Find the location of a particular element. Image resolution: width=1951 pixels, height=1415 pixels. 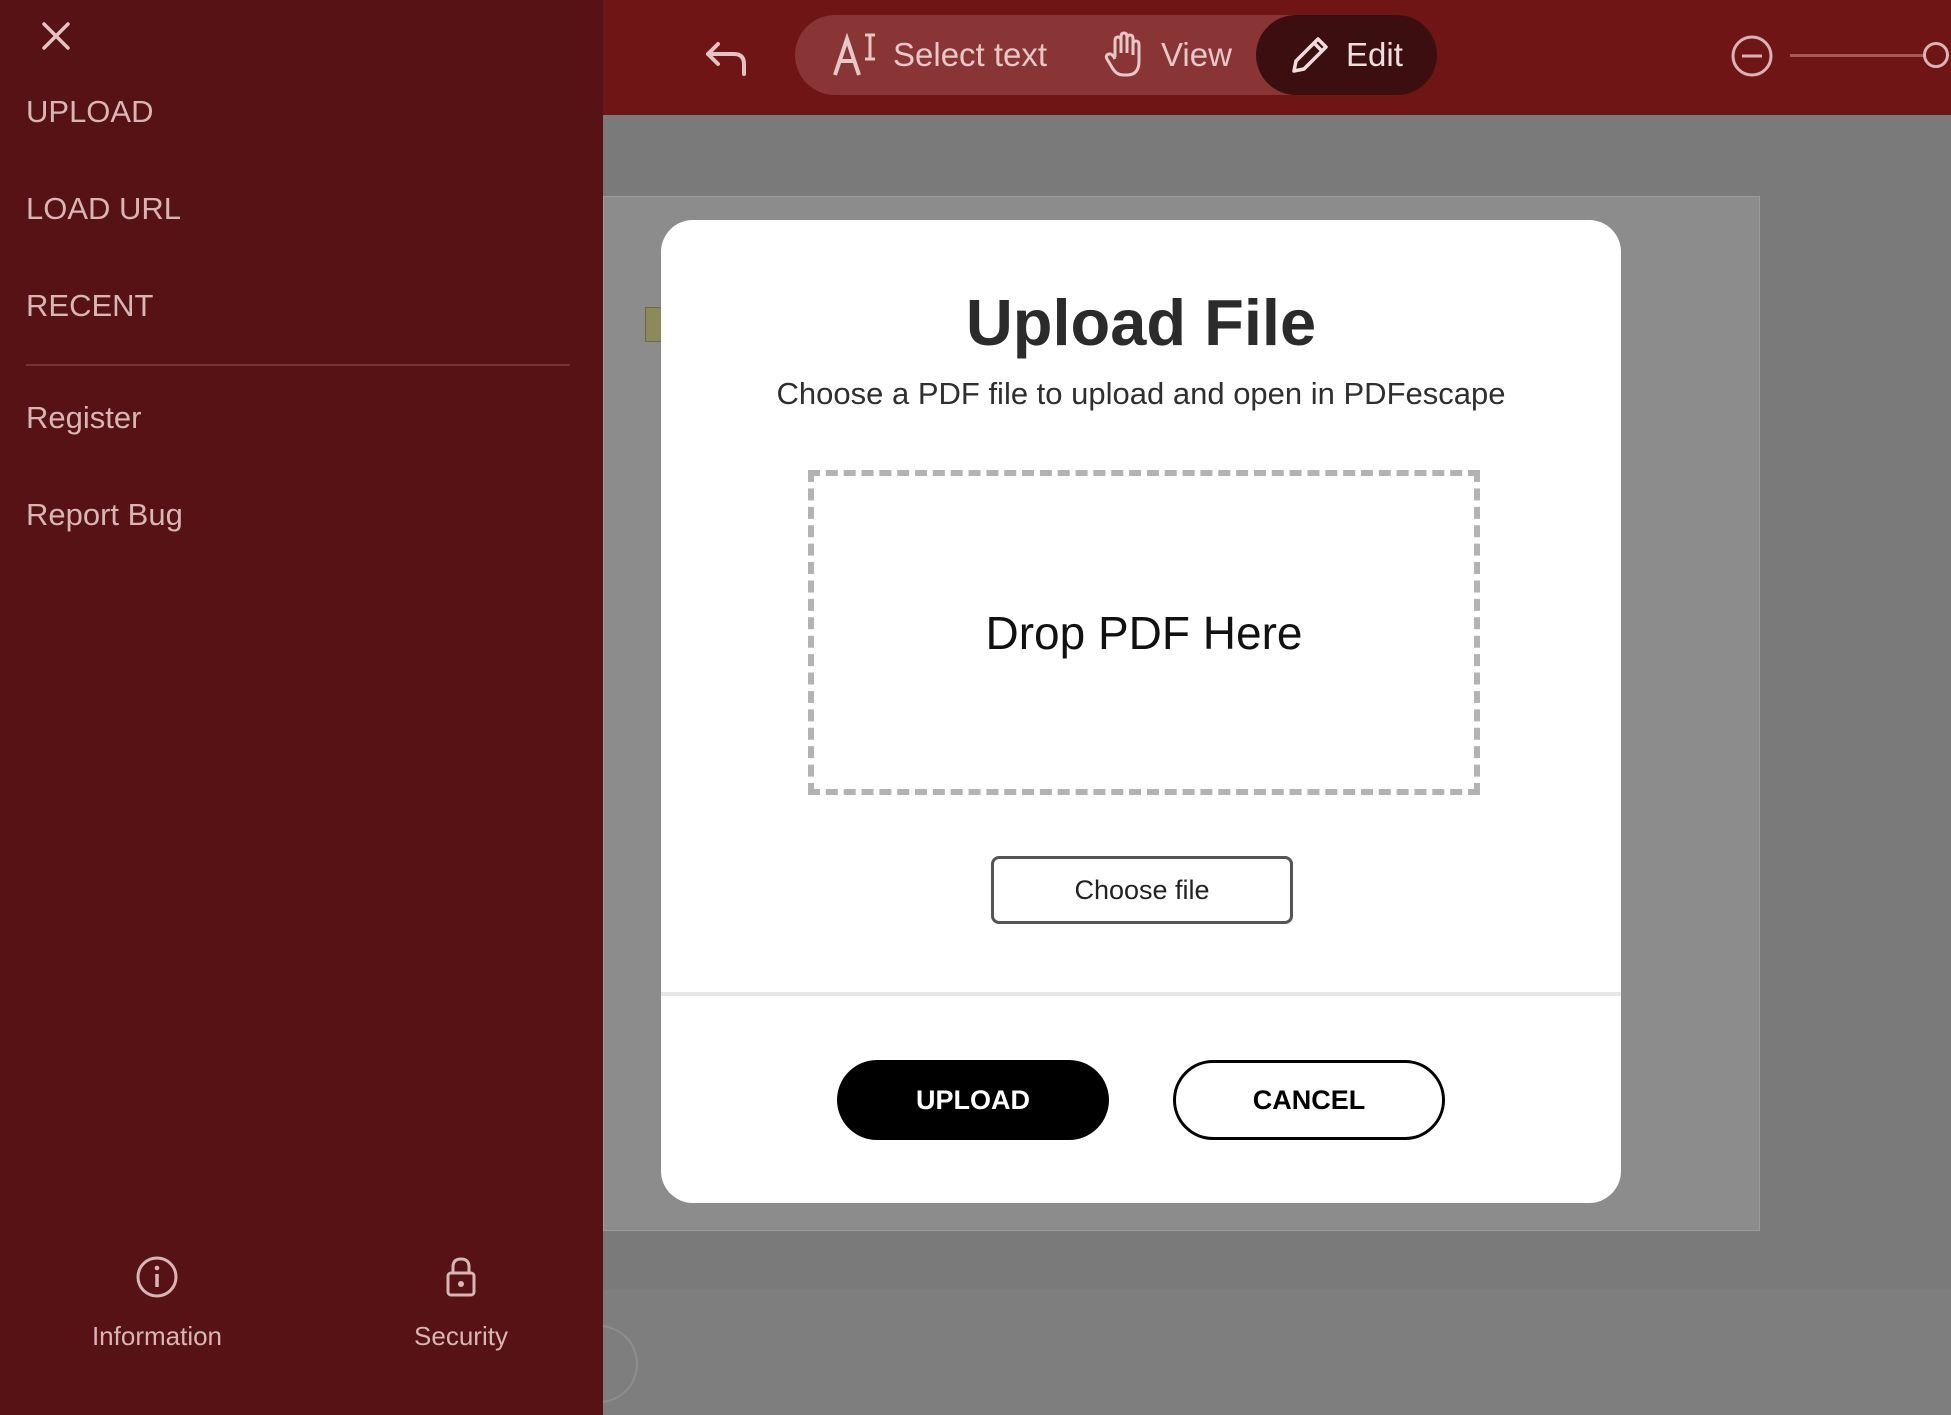

sidebar-item-recent: RECENT is located at coordinates (89, 306).